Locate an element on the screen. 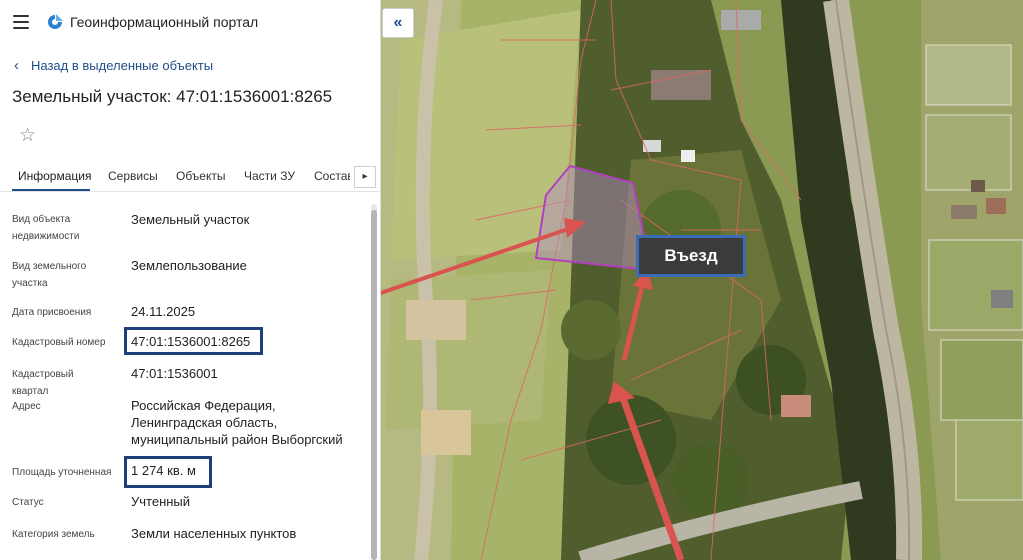 Image resolution: width=1023 pixels, height=560 pixels. tab-services: Сервисы is located at coordinates (133, 176).